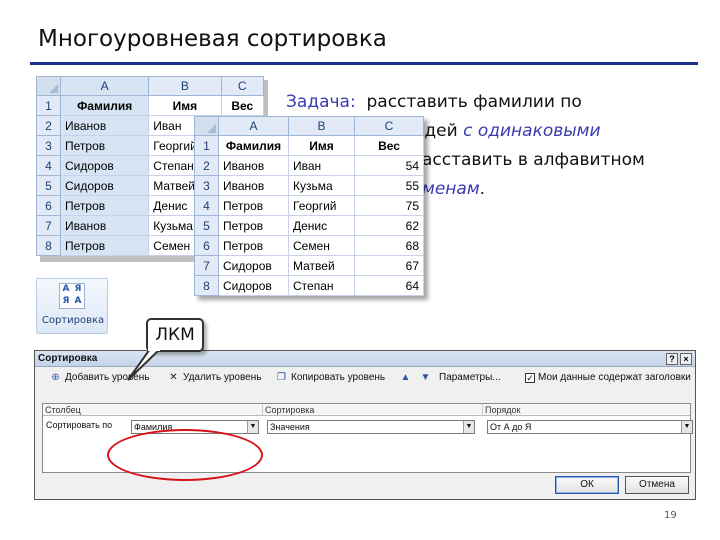 This screenshot has height=540, width=720. What do you see at coordinates (657, 485) in the screenshot?
I see `cancel-button: Отмена` at bounding box center [657, 485].